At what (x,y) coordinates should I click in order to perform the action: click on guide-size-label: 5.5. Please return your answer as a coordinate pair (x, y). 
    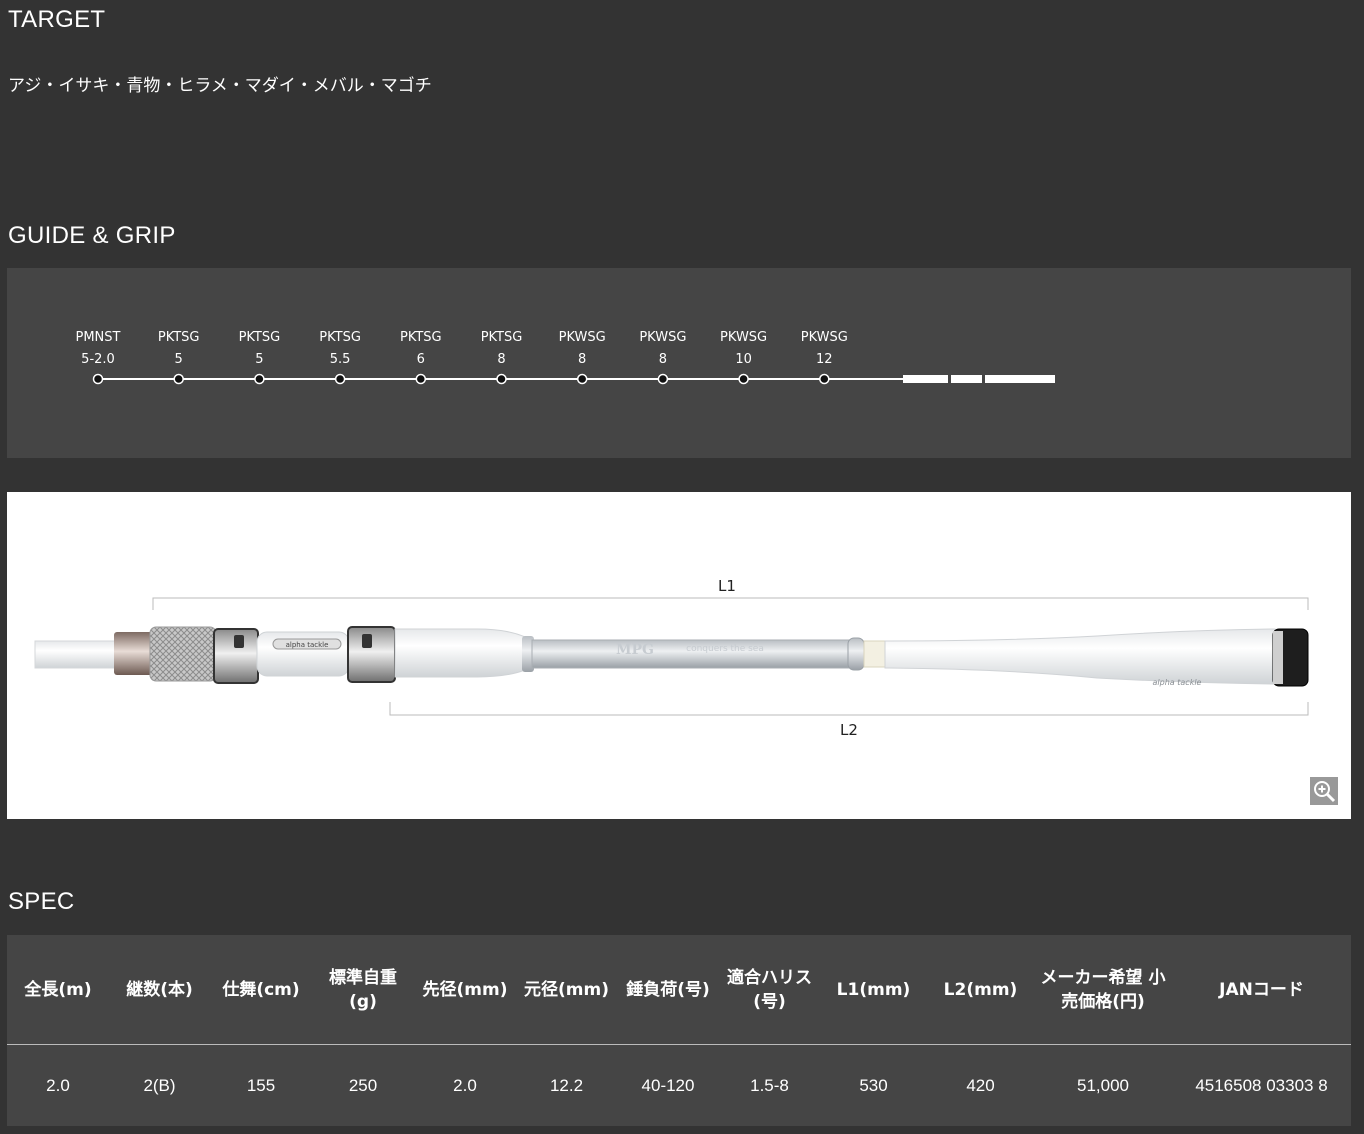
    Looking at the image, I should click on (340, 359).